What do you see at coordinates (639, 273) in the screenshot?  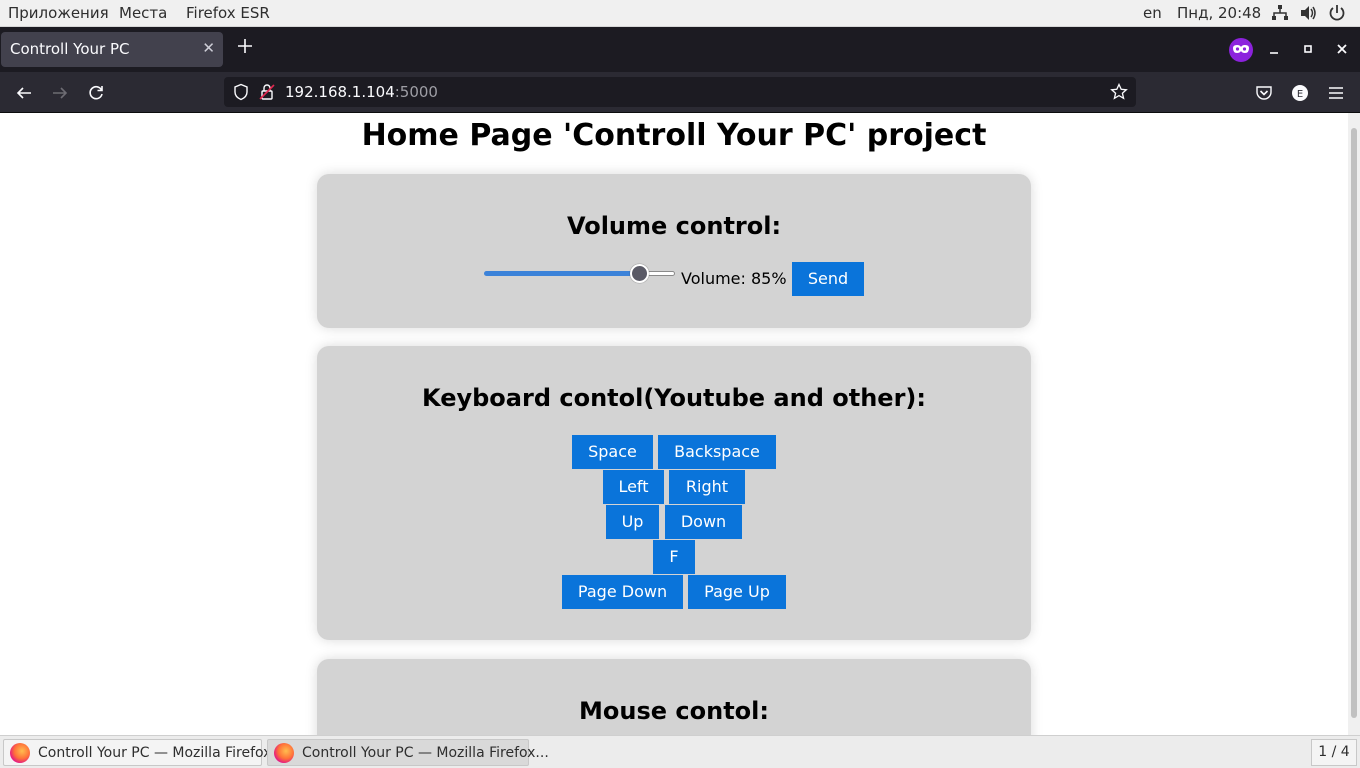 I see `volume-slider-thumb` at bounding box center [639, 273].